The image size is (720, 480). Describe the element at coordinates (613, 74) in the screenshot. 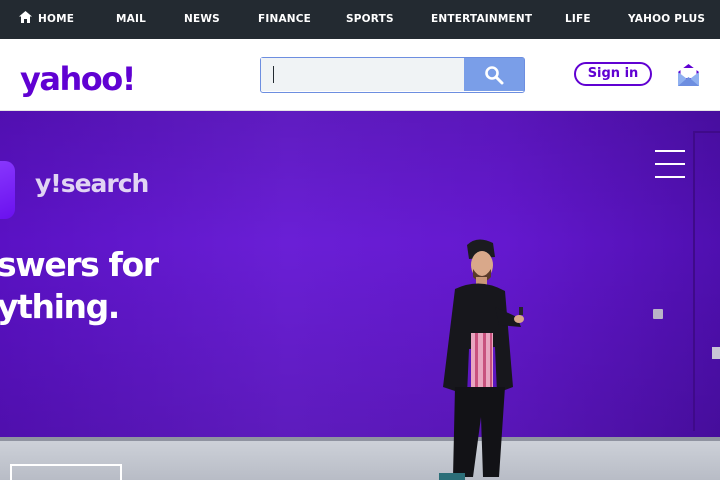

I see `sign-in-button: Sign in` at that location.